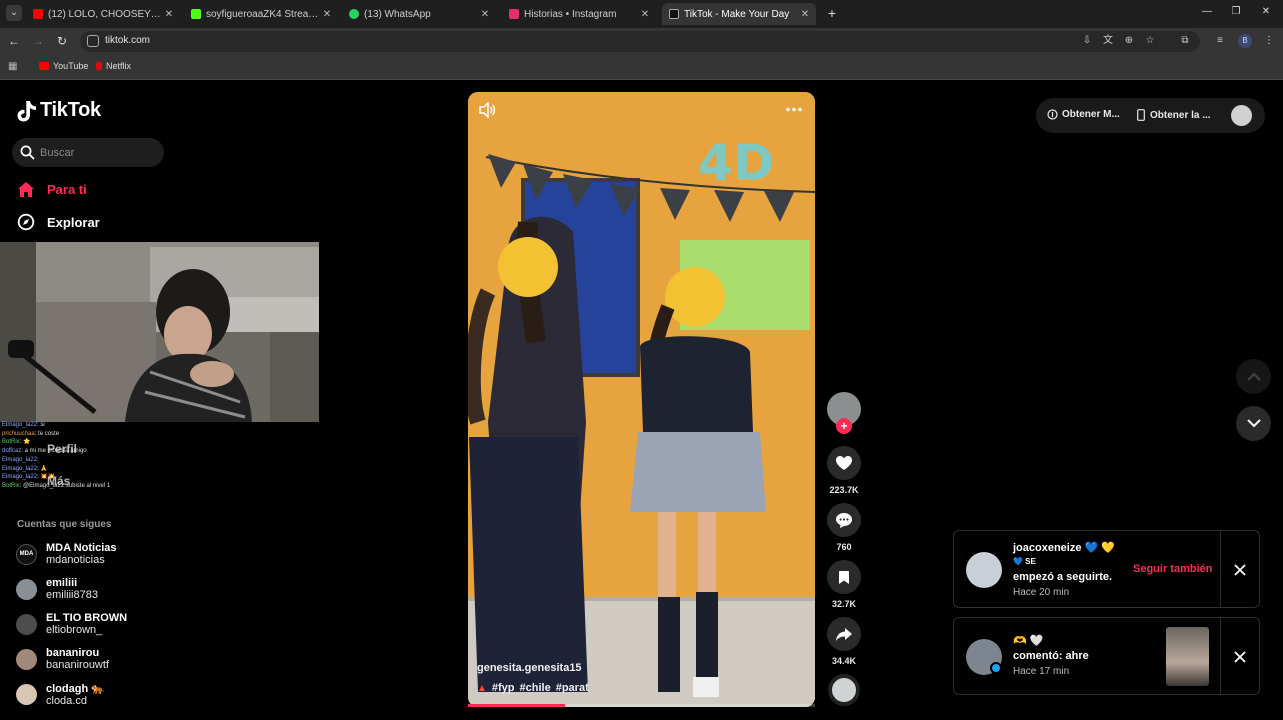 This screenshot has height=720, width=1283. I want to click on hashtag: #fyp, so click(503, 688).